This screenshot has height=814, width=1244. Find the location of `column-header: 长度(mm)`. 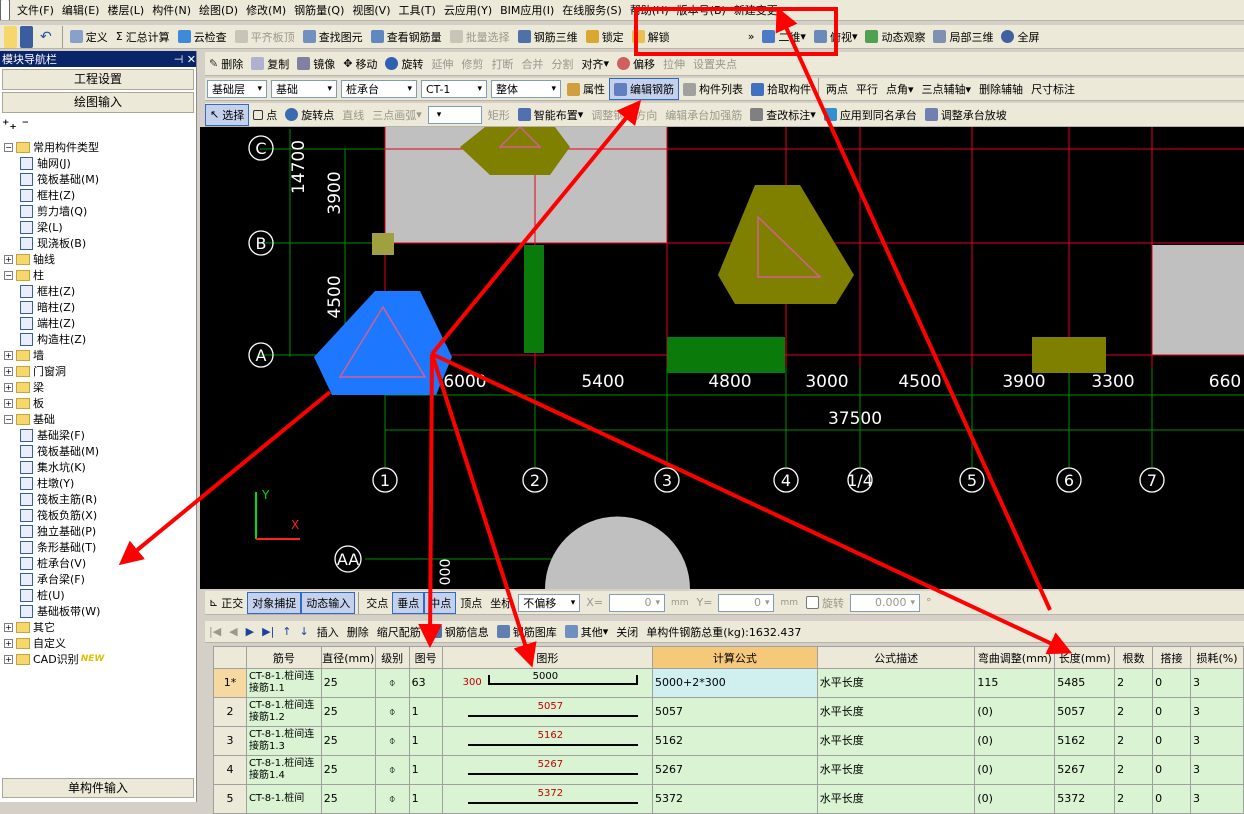

column-header: 长度(mm) is located at coordinates (1085, 657).